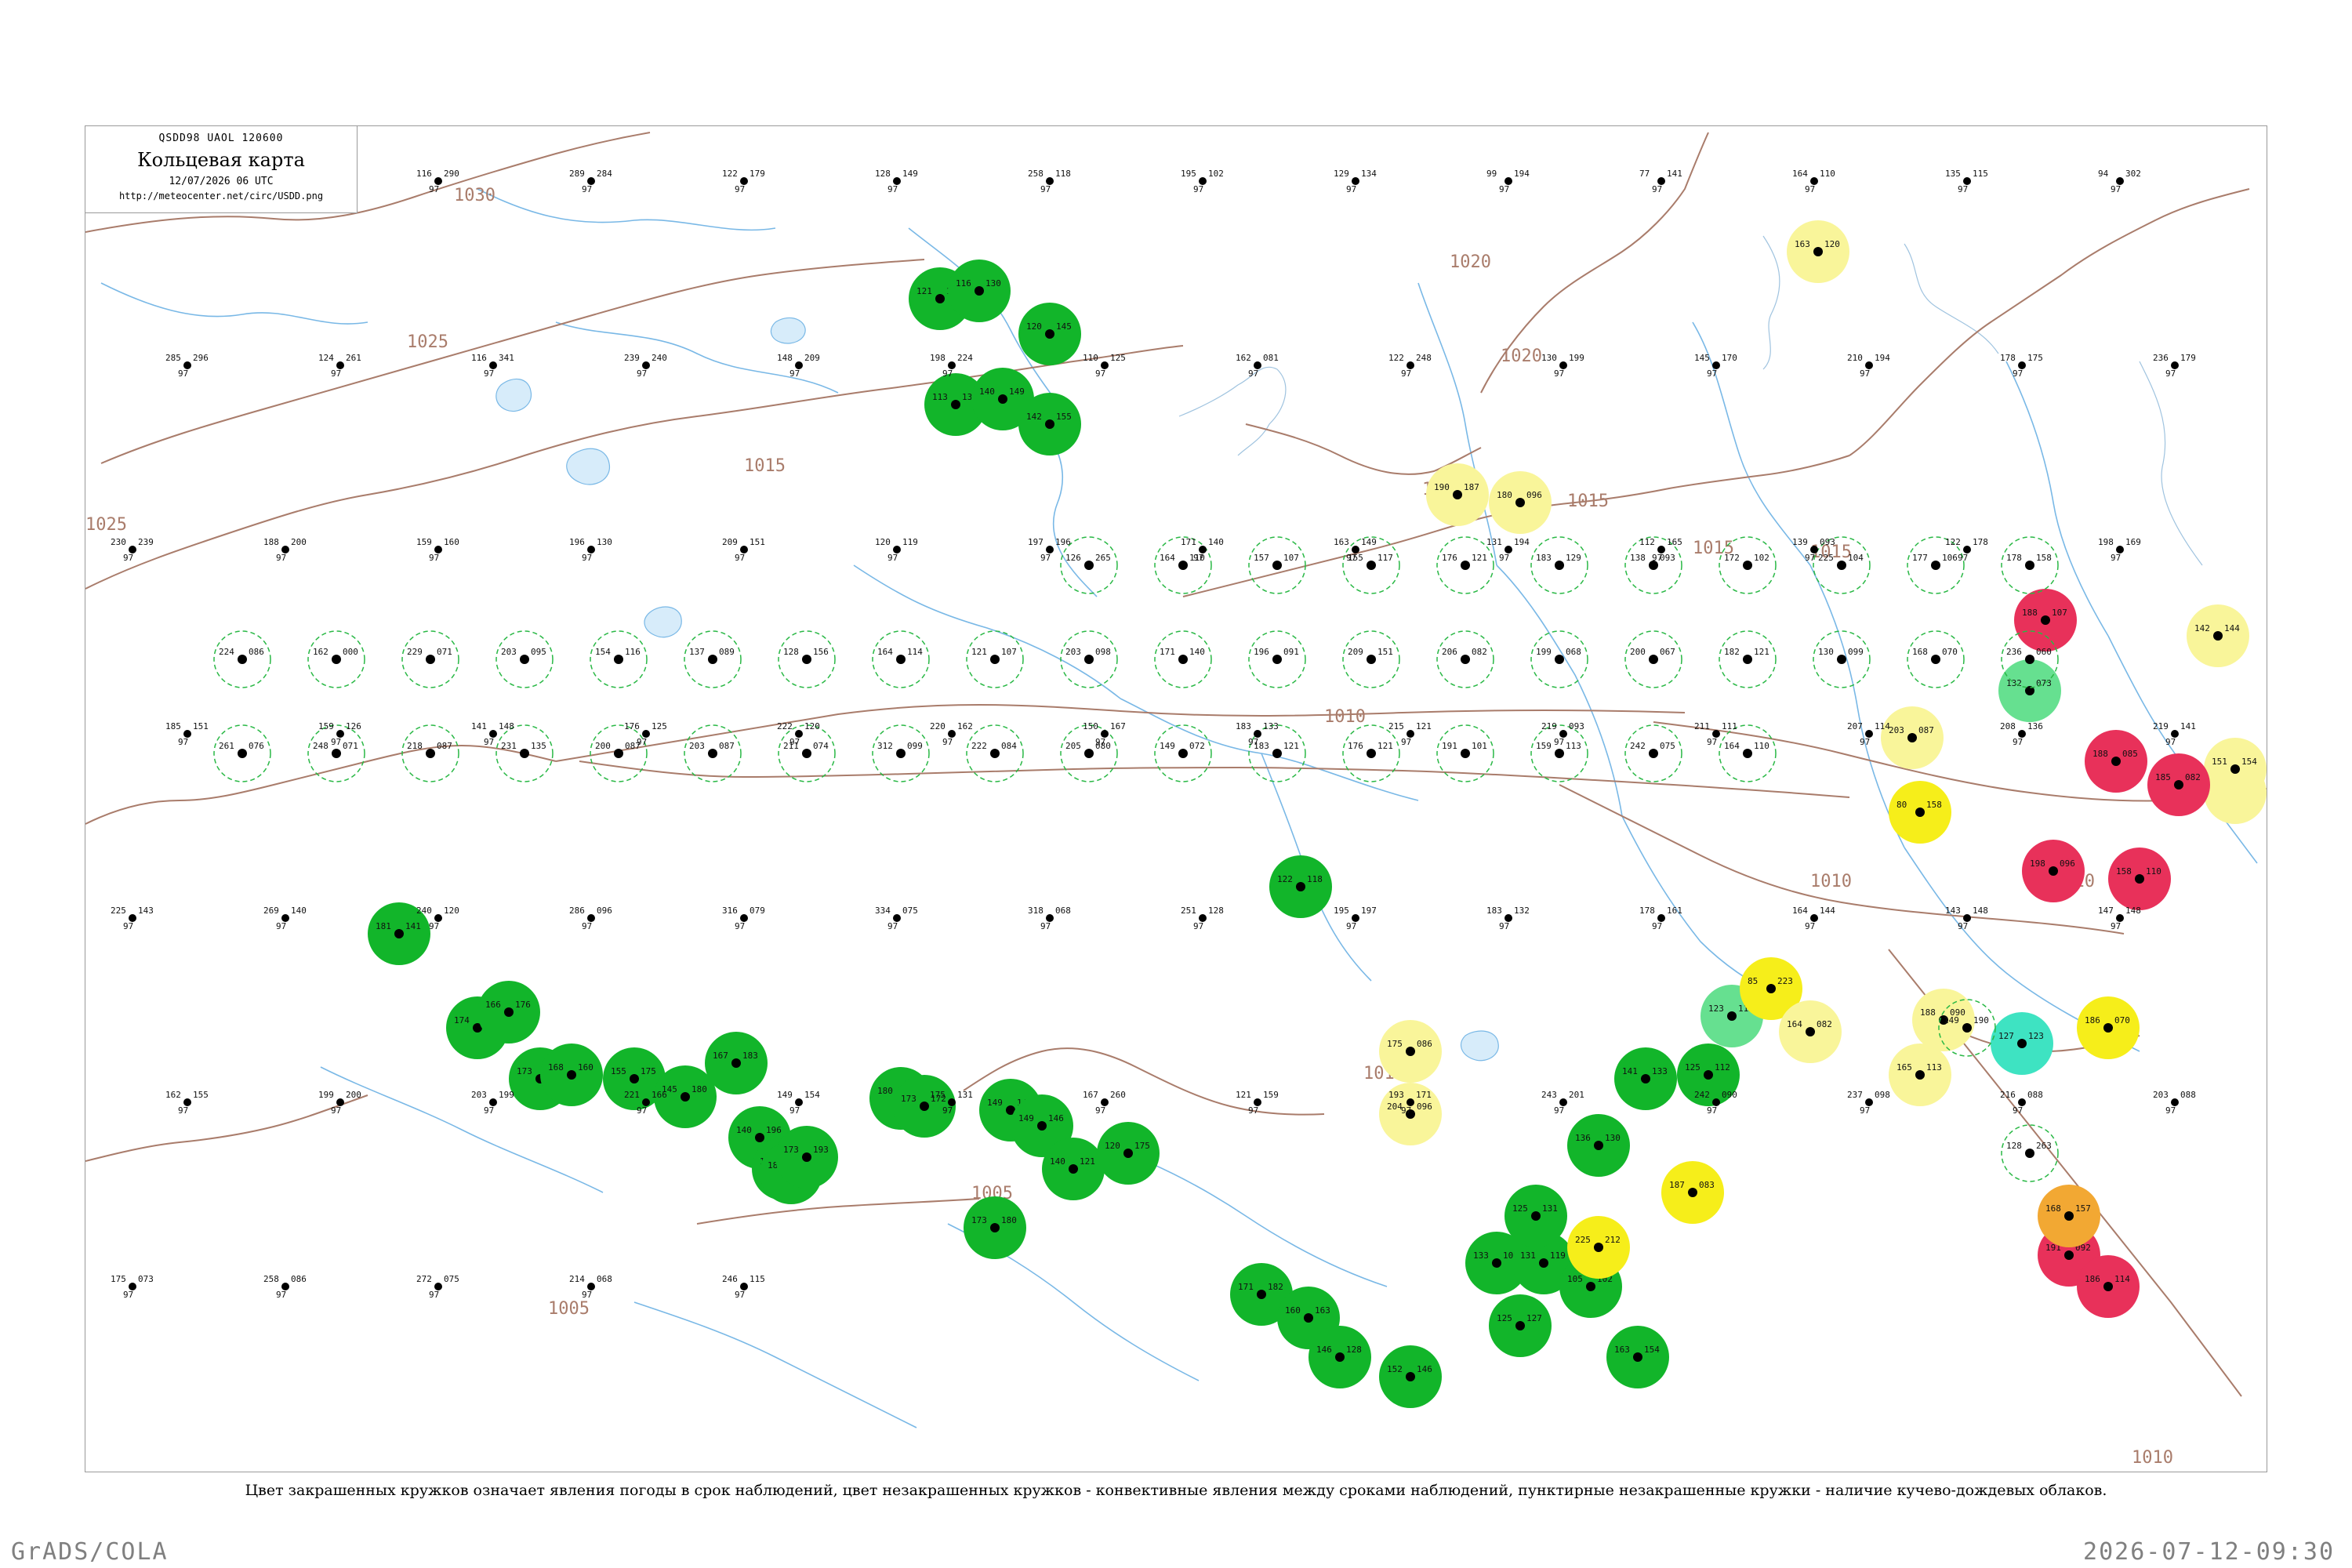 The height and width of the screenshot is (1568, 2352). Describe the element at coordinates (901, 659) in the screenshot. I see `station-marker: 164 114` at that location.